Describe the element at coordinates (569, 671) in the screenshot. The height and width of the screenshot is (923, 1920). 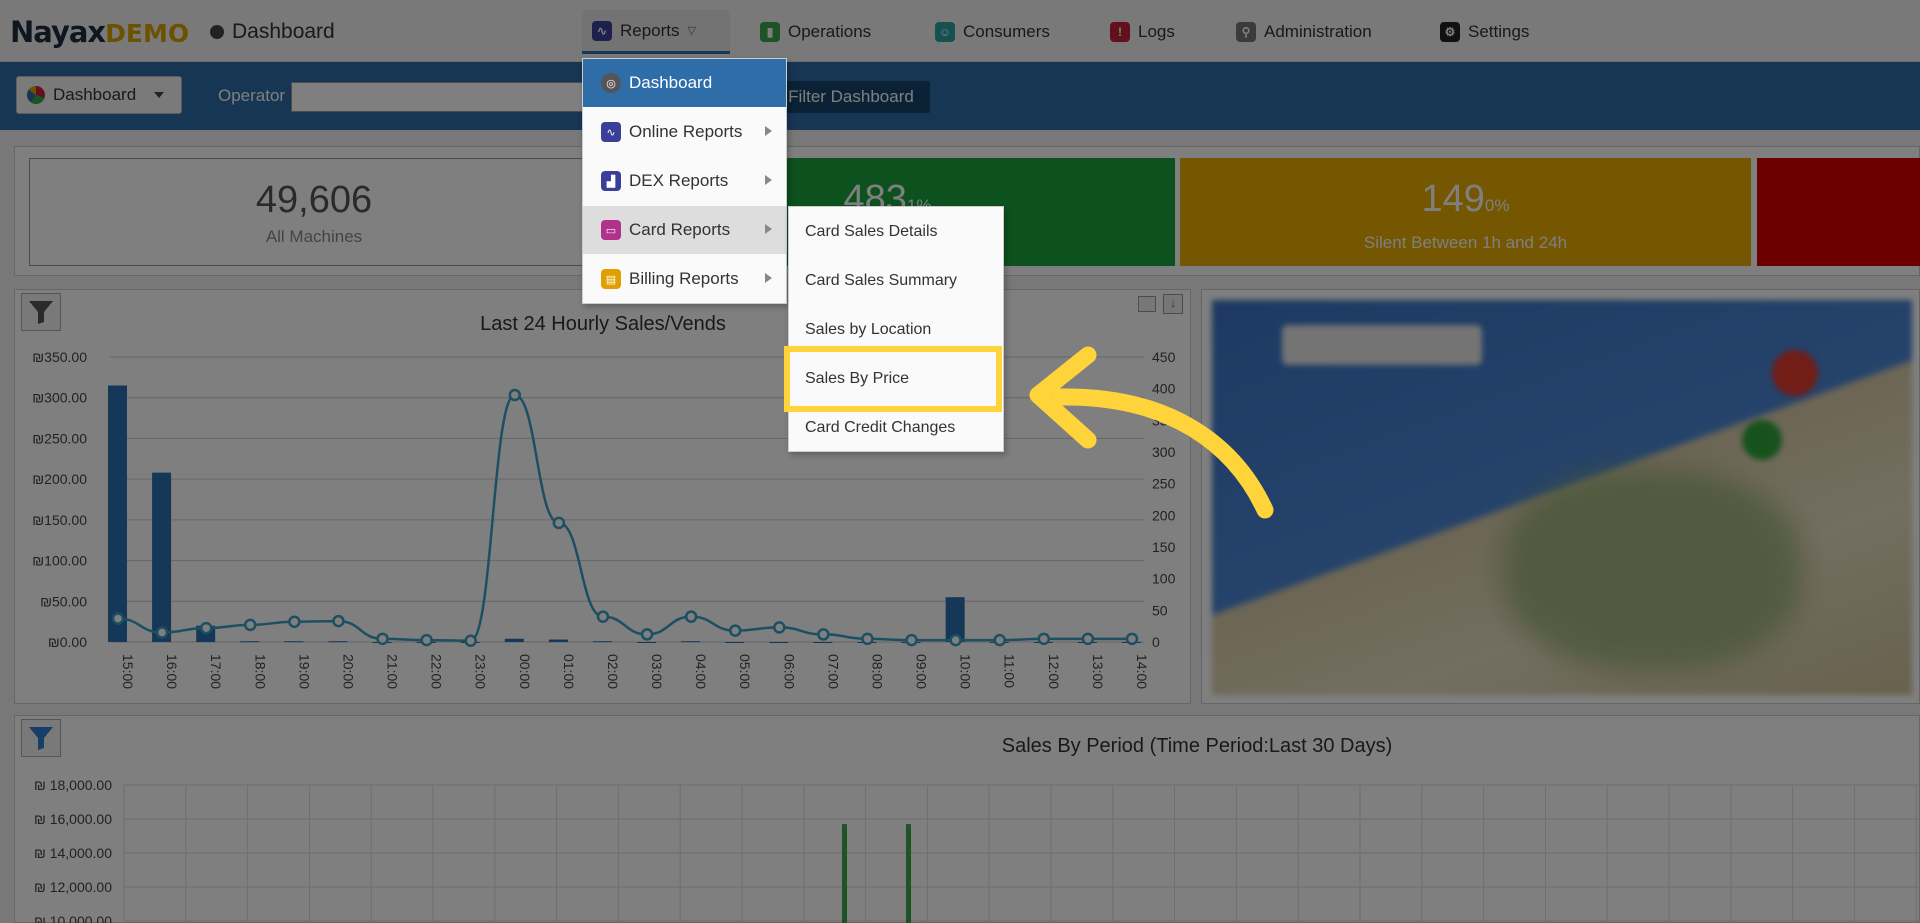
I see `x-tick-label: 01:00` at that location.